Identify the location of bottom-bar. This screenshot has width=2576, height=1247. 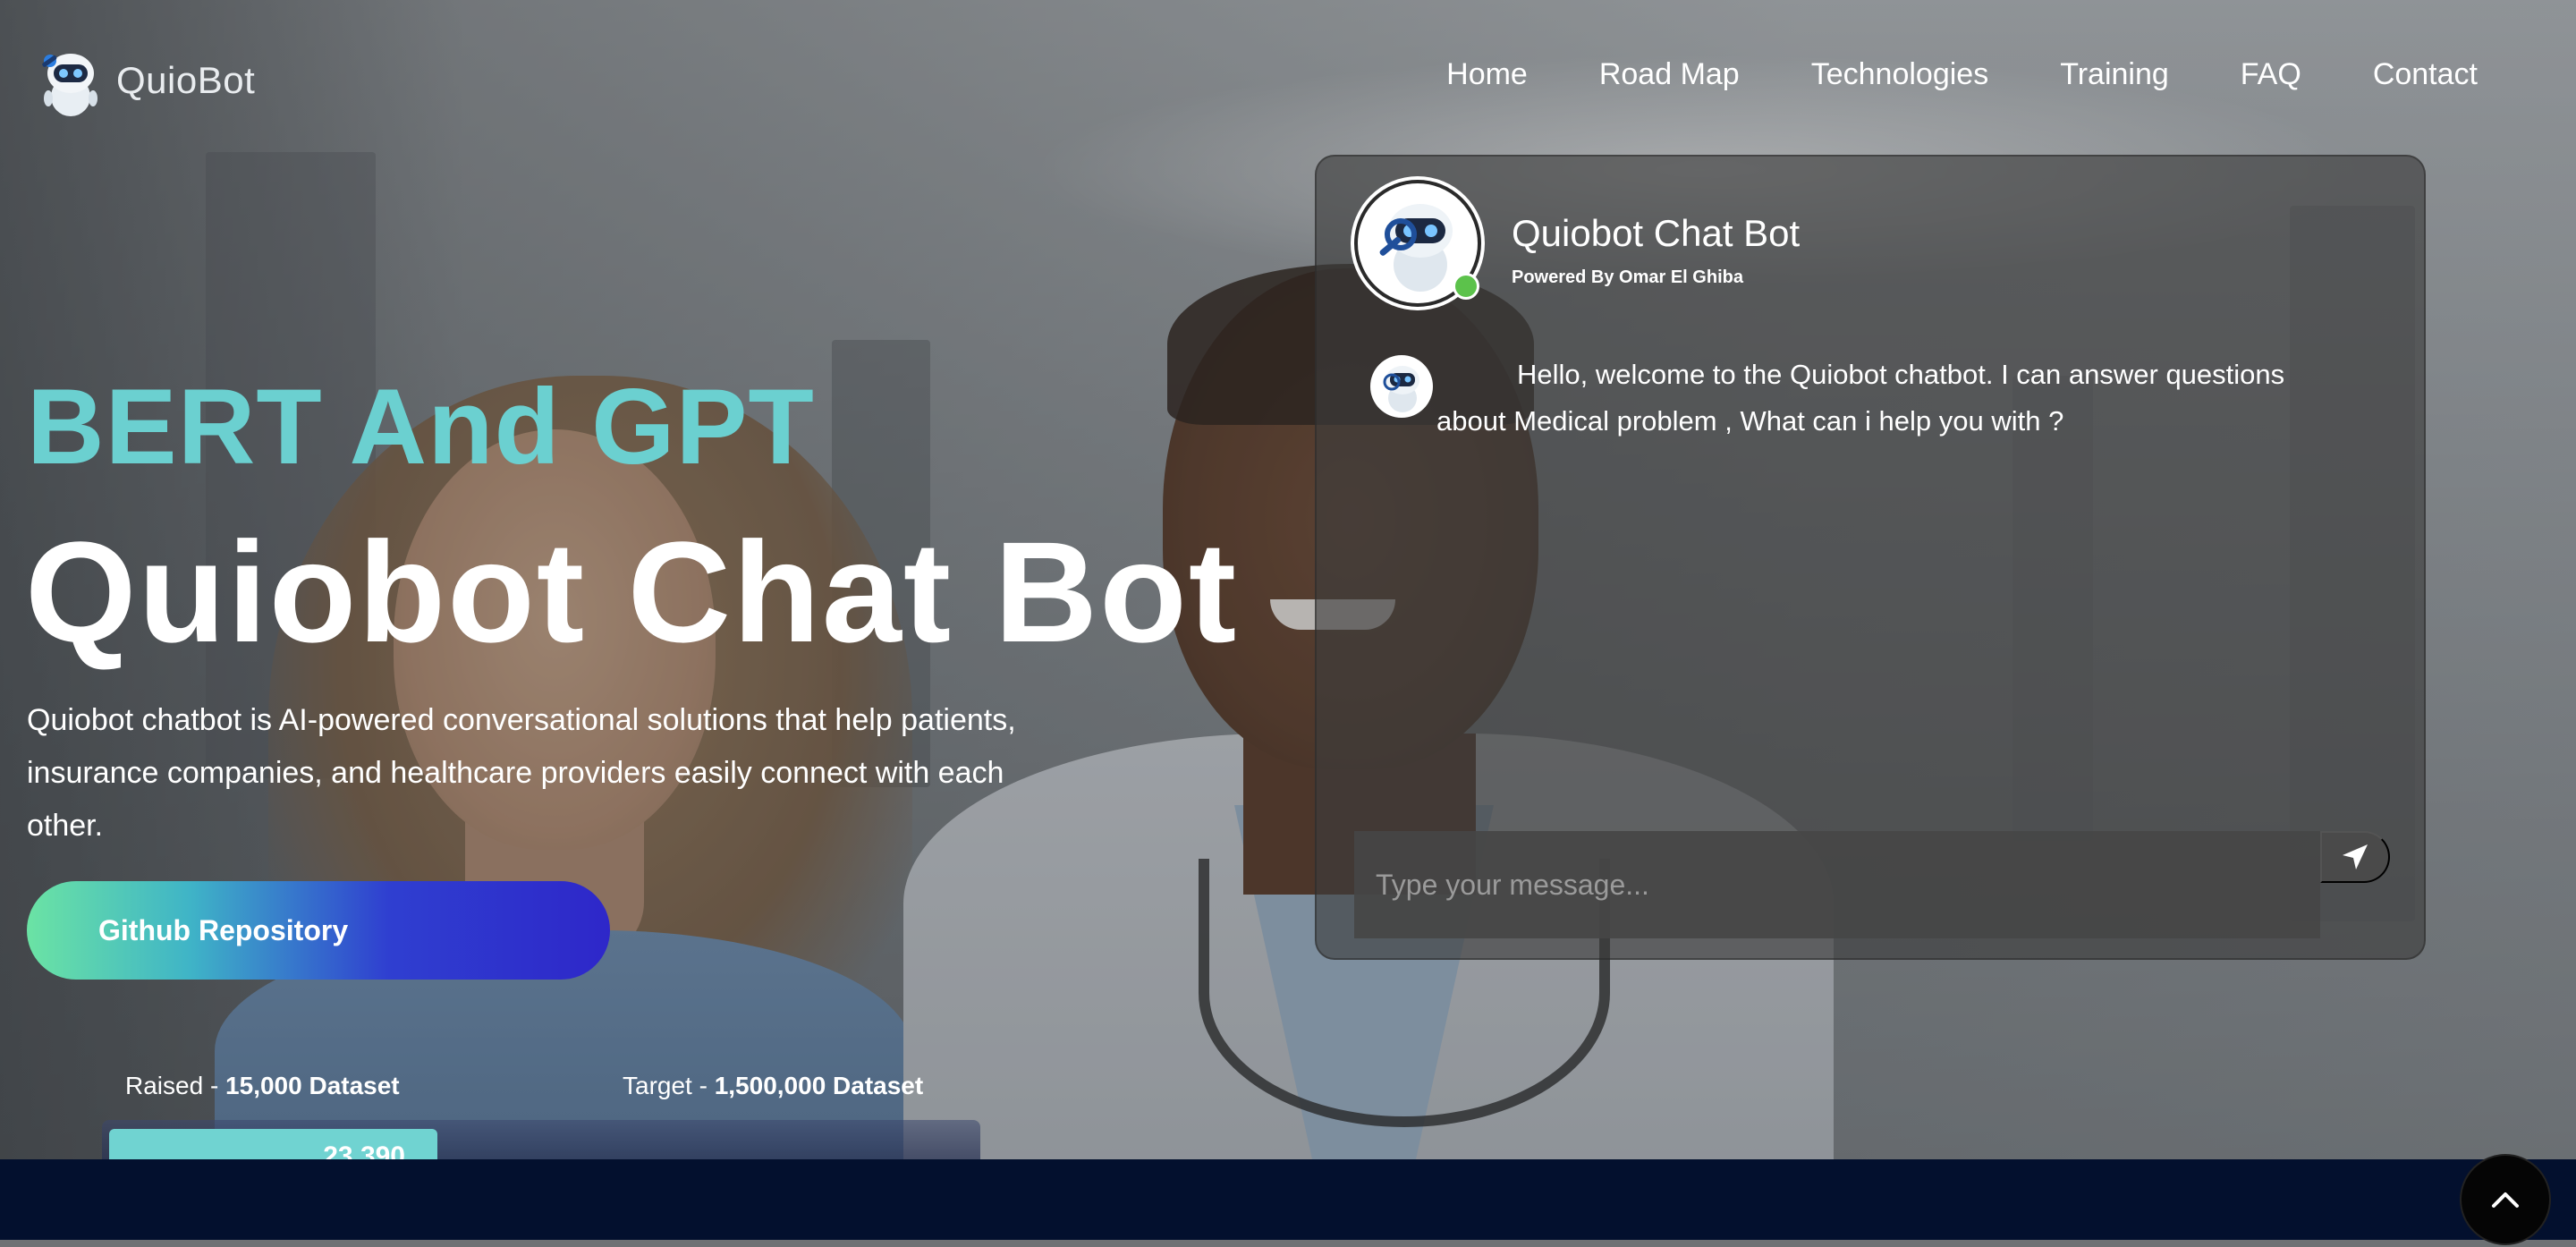
(1288, 1199).